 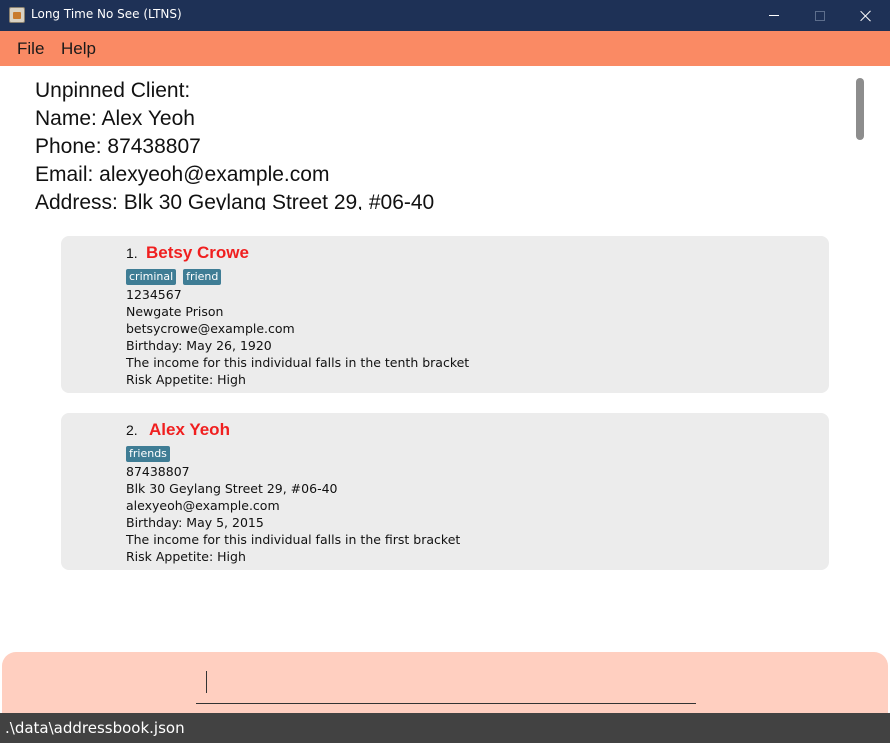 I want to click on client-phone: 1234567, so click(x=154, y=294).